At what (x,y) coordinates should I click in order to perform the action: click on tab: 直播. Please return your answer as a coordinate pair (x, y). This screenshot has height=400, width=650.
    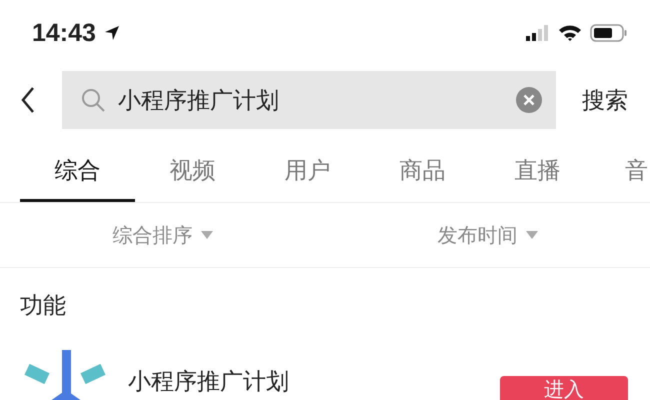
    Looking at the image, I should click on (537, 172).